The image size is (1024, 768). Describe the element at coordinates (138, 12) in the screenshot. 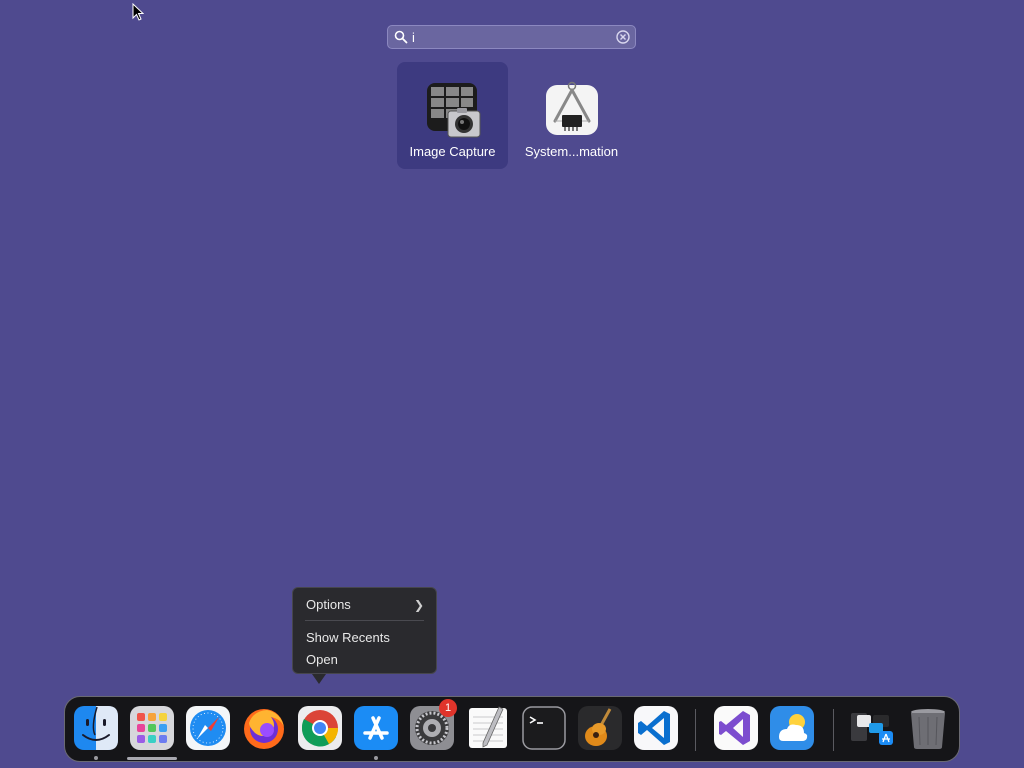

I see `mouse-cursor-icon` at that location.